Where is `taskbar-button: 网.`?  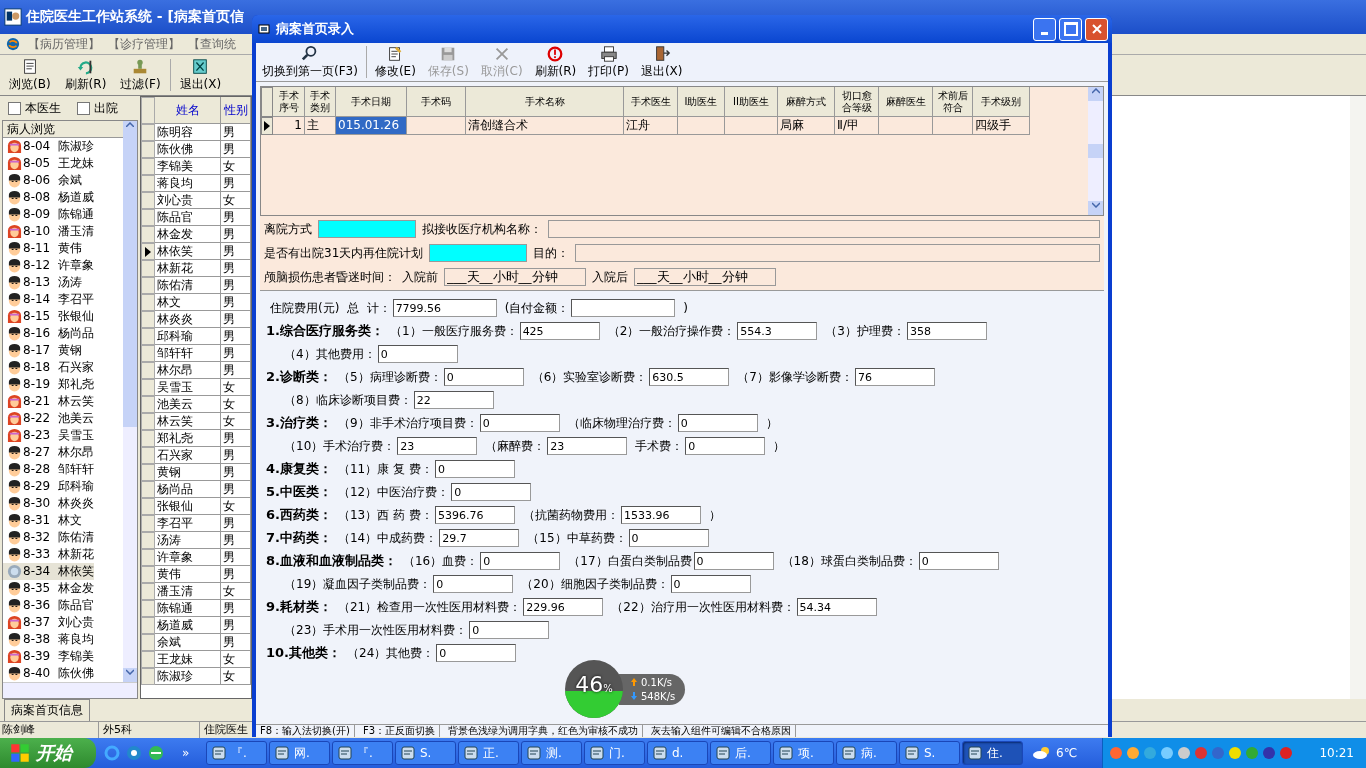
taskbar-button: 网. is located at coordinates (299, 753).